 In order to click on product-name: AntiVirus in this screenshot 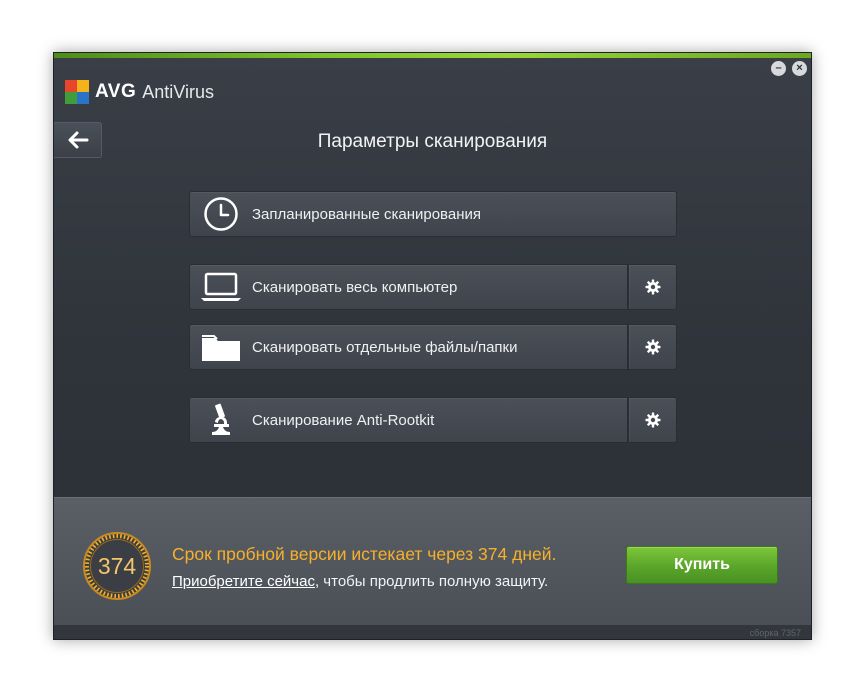, I will do `click(178, 91)`.